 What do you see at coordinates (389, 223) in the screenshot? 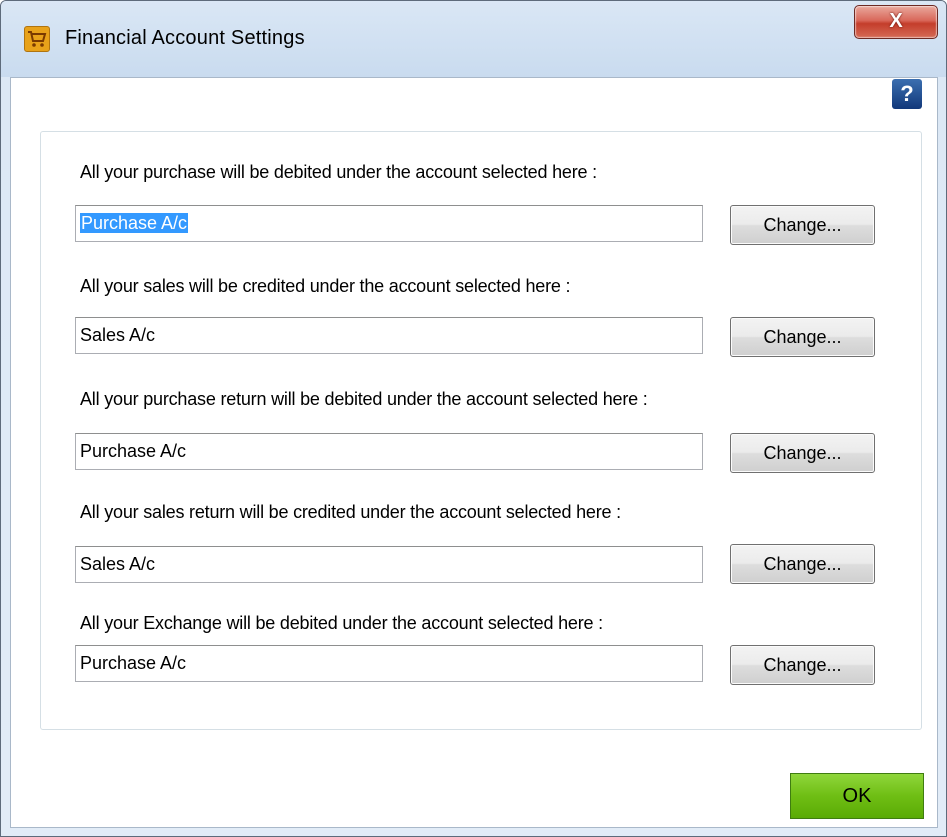
I see `purchase-account-field: Purchase A/c` at bounding box center [389, 223].